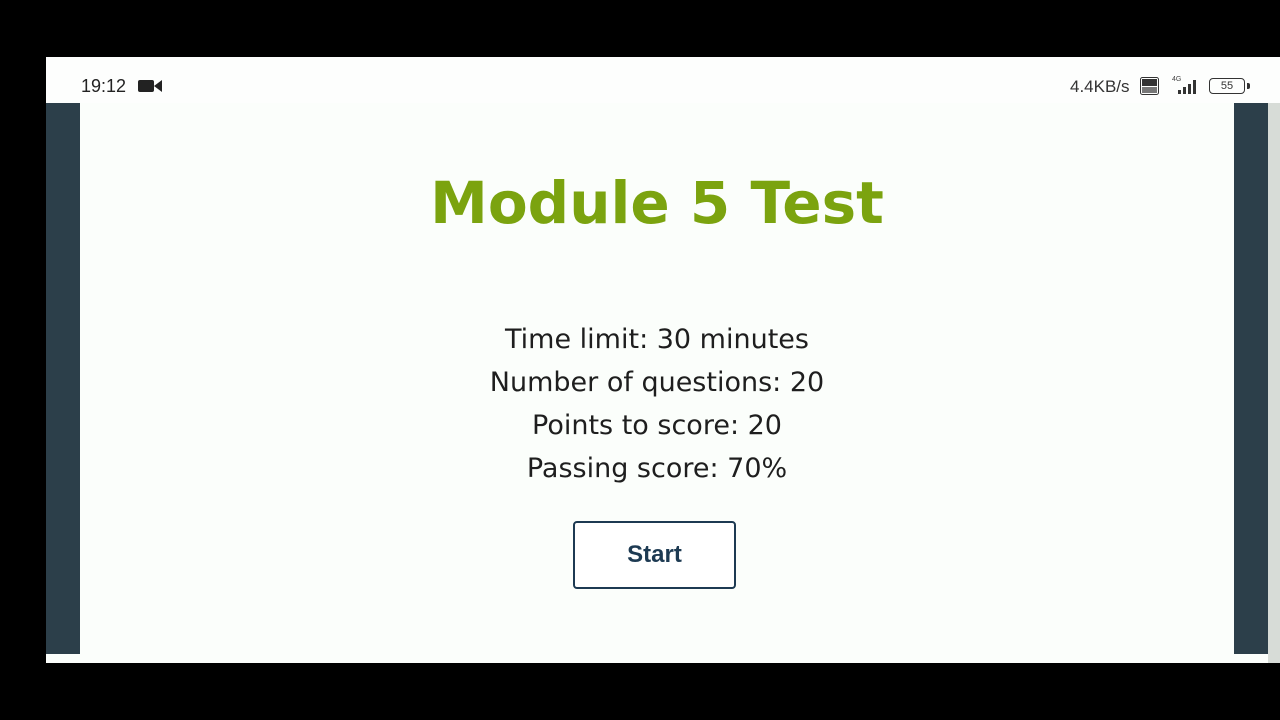  What do you see at coordinates (1274, 383) in the screenshot?
I see `right-edge-strip` at bounding box center [1274, 383].